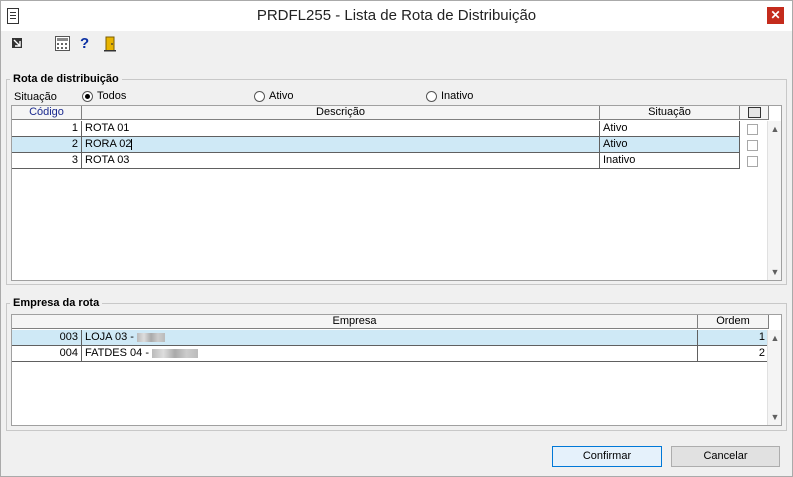  I want to click on exit-icon, so click(17, 44).